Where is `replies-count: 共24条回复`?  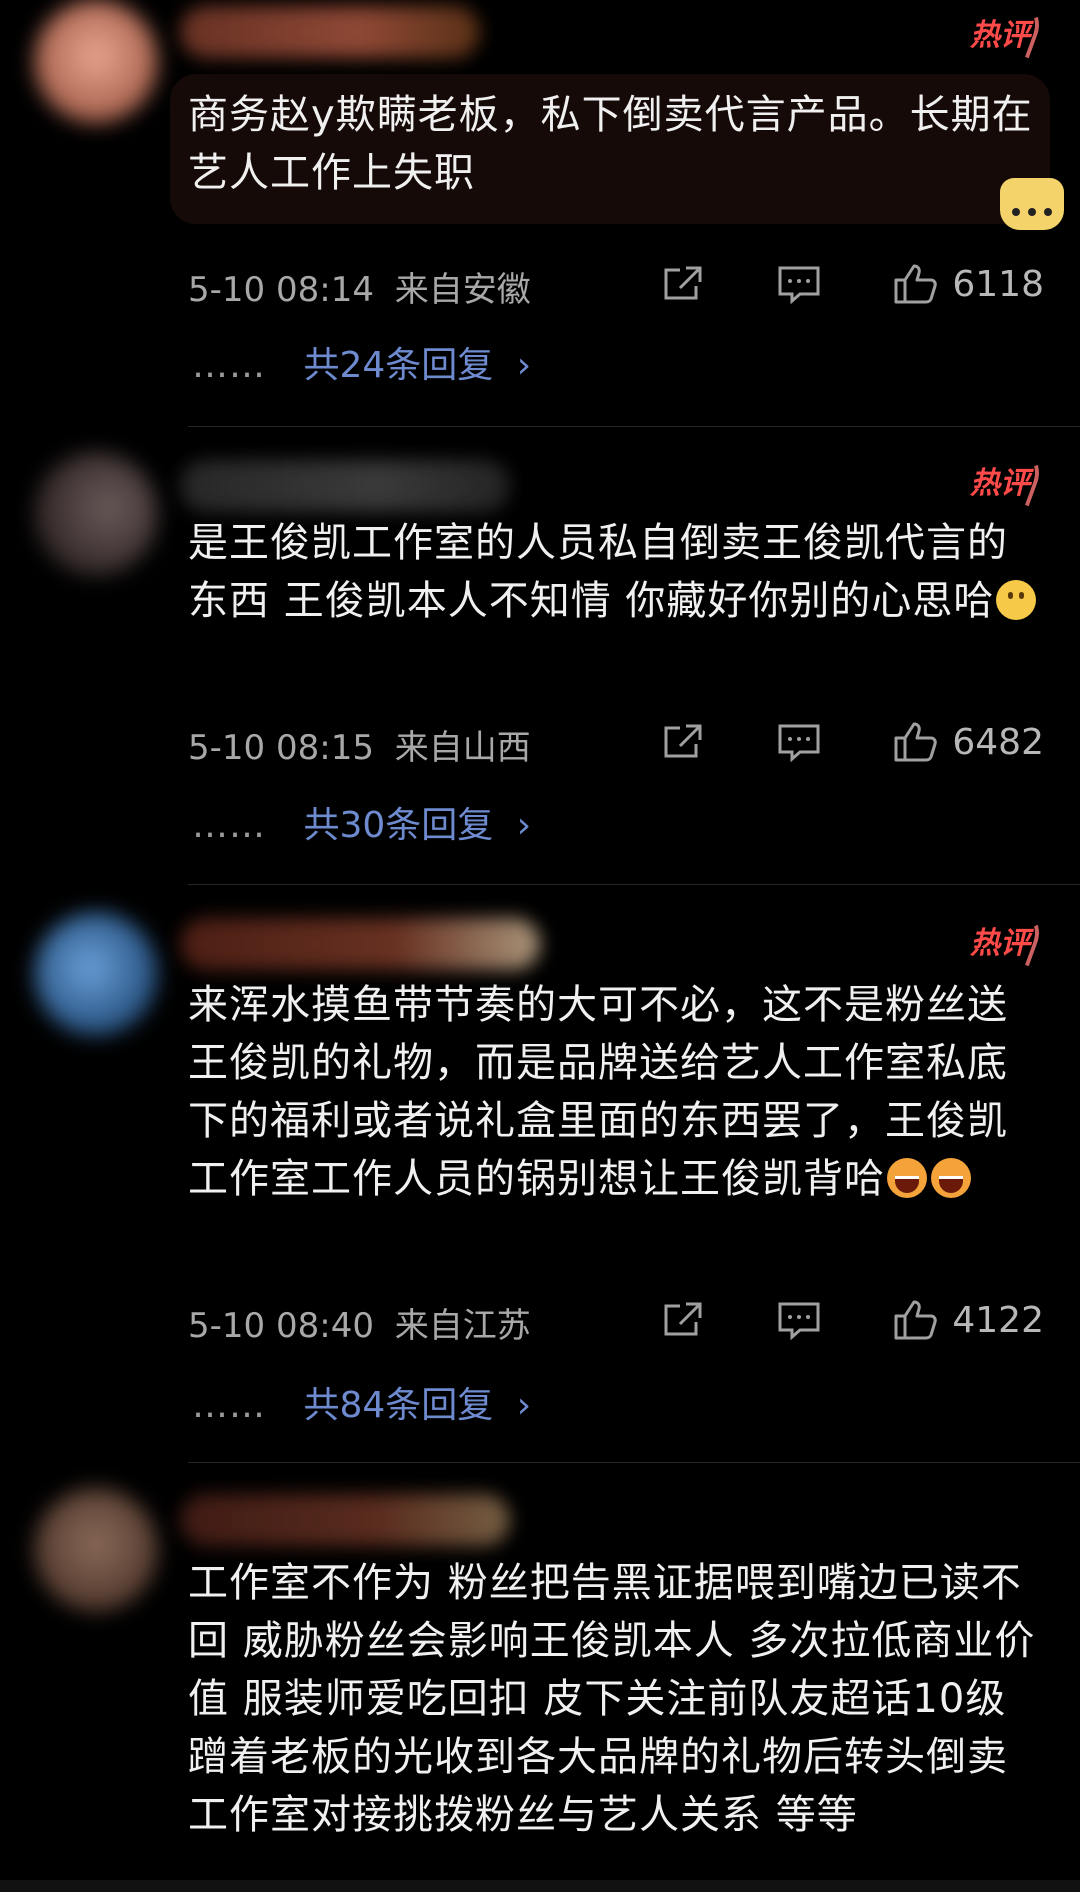
replies-count: 共24条回复 is located at coordinates (398, 365).